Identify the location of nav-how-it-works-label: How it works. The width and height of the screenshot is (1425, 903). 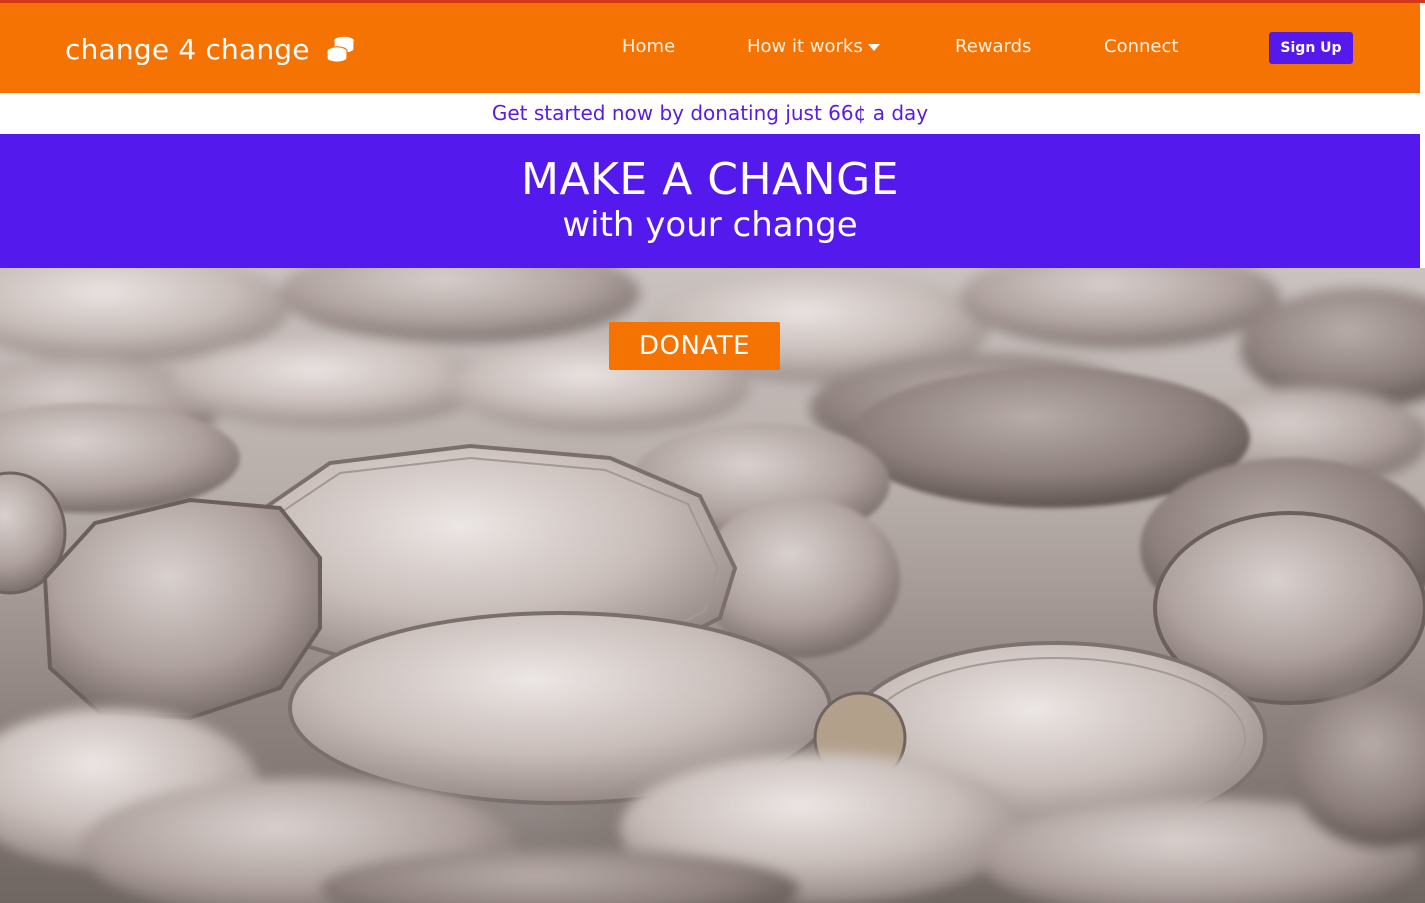
(805, 46).